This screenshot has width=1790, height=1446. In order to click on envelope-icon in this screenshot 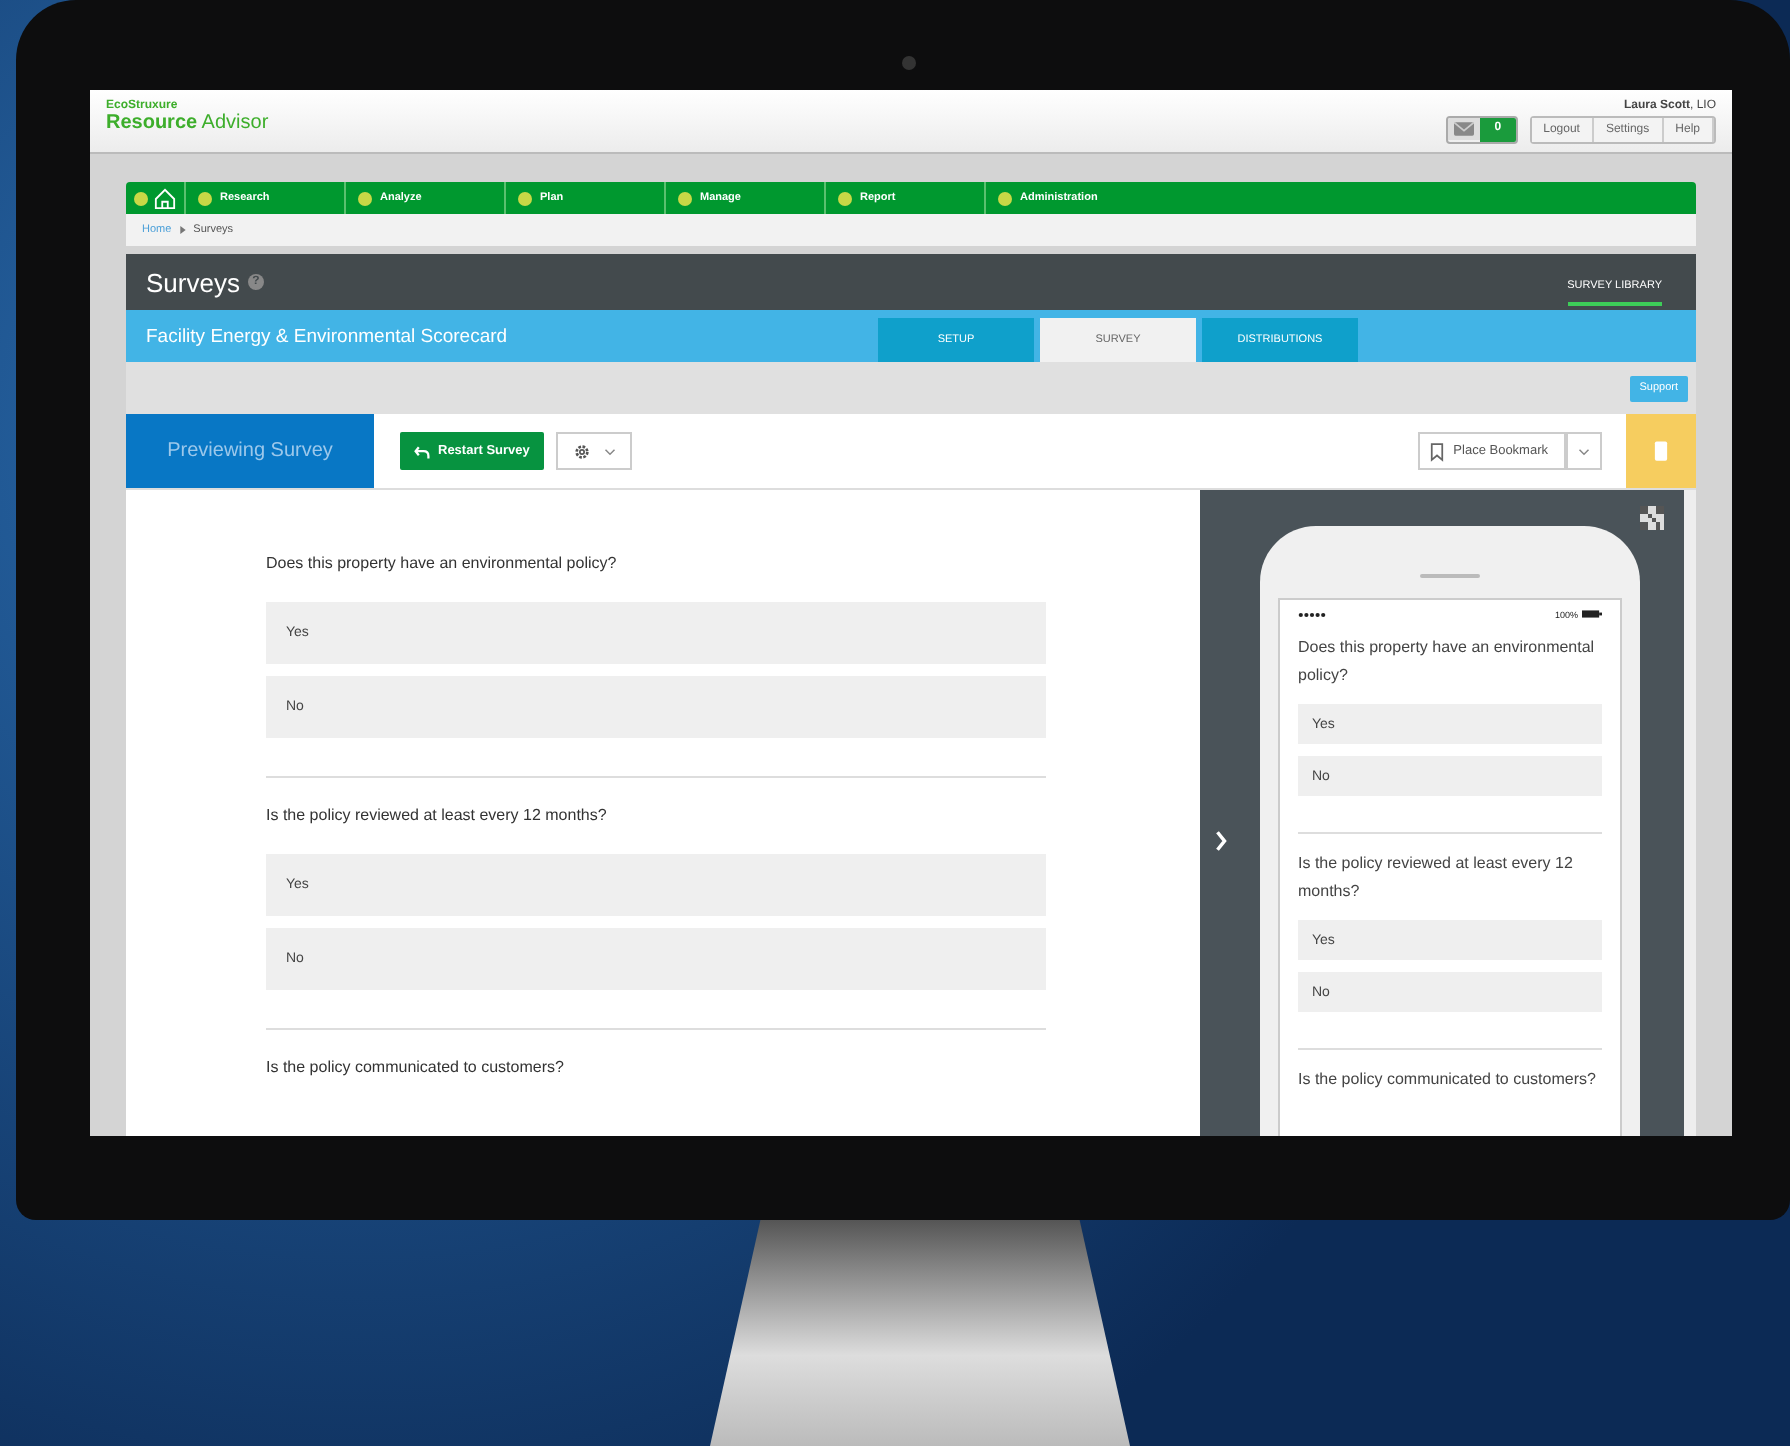, I will do `click(1464, 129)`.